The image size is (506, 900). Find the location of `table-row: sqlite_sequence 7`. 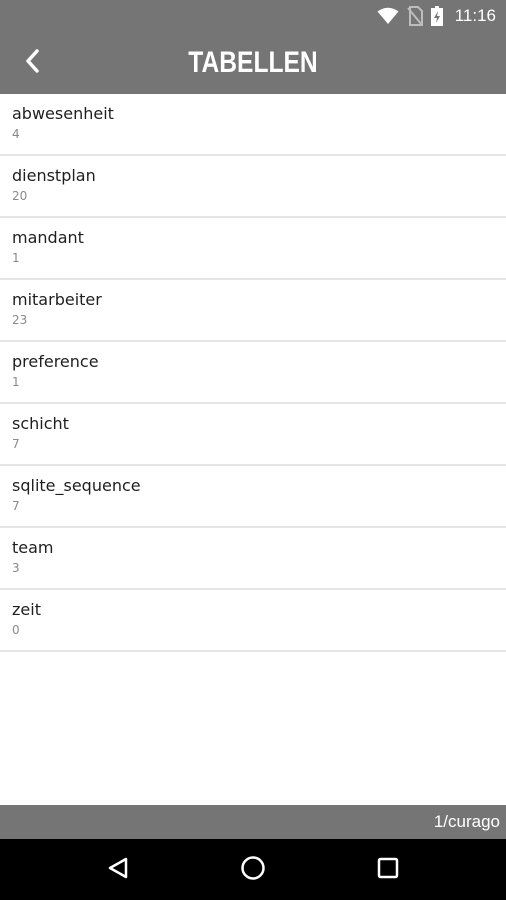

table-row: sqlite_sequence 7 is located at coordinates (253, 497).